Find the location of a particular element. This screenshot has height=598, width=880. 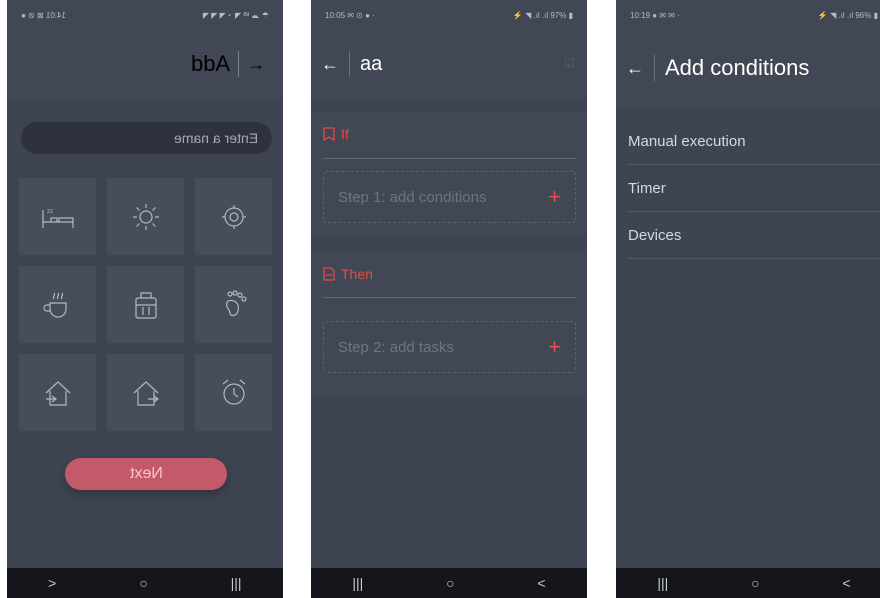

status-bar: ☂ ☁ ᵏᴮ ◥ ◔ ◥ ◥ ◥ 14:01 ⊠ ⊘ ● is located at coordinates (145, 15).